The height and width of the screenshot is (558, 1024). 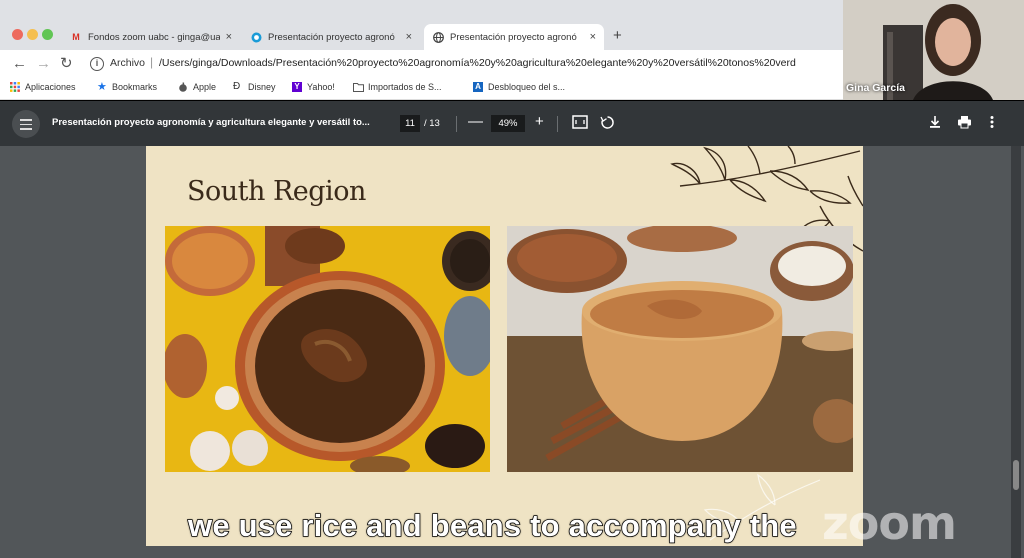 What do you see at coordinates (276, 191) in the screenshot?
I see `slide-title: South Region` at bounding box center [276, 191].